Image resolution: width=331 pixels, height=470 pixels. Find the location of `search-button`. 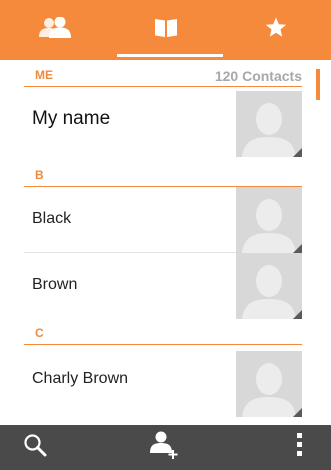

search-button is located at coordinates (35, 447).